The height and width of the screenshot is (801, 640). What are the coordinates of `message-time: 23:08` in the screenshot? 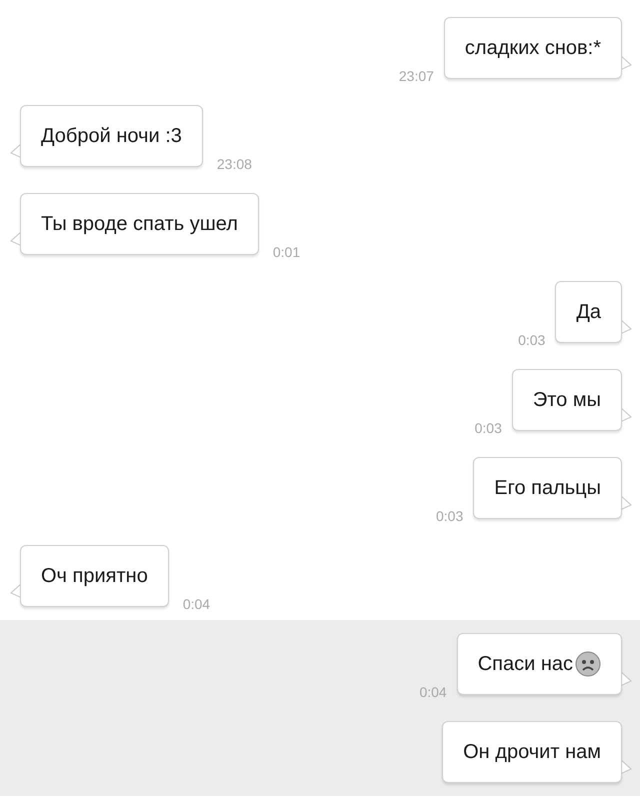 It's located at (234, 164).